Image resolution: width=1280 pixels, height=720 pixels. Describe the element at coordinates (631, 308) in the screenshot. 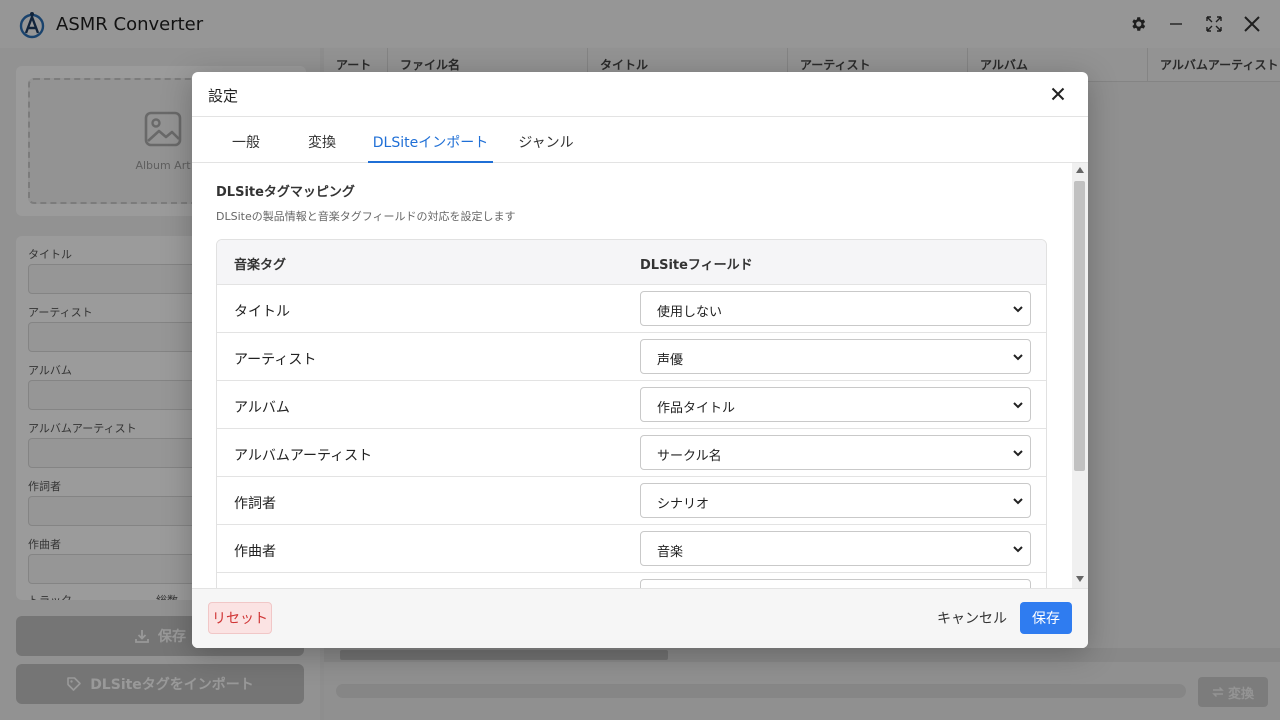

I see `table-row: タイトル 使用しない` at that location.